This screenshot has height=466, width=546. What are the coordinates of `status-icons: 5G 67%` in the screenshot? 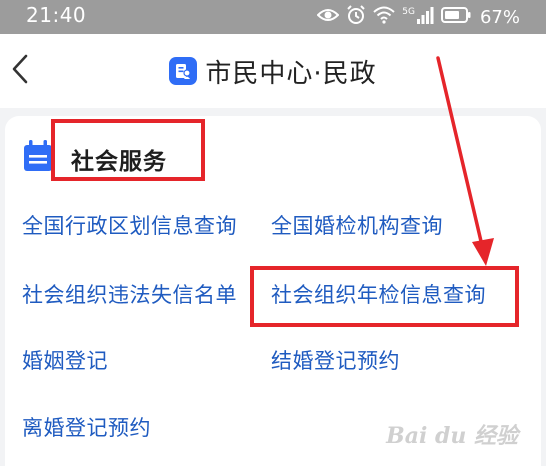 It's located at (418, 17).